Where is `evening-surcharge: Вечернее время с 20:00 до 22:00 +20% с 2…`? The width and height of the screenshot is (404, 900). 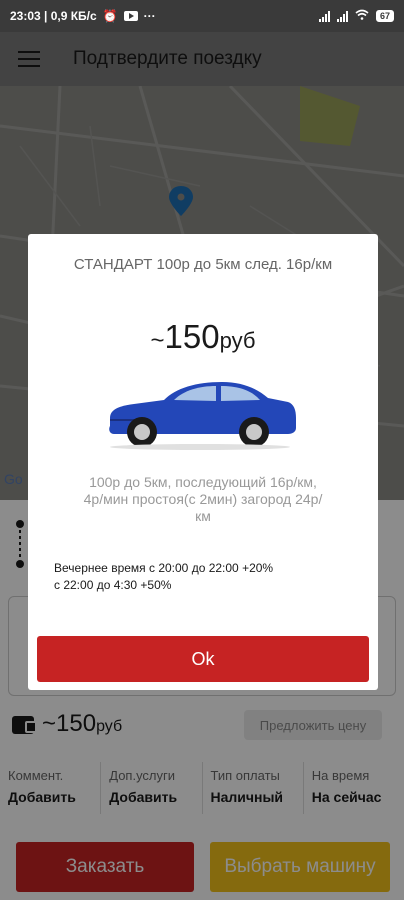 evening-surcharge: Вечернее время с 20:00 до 22:00 +20% с 2… is located at coordinates (204, 577).